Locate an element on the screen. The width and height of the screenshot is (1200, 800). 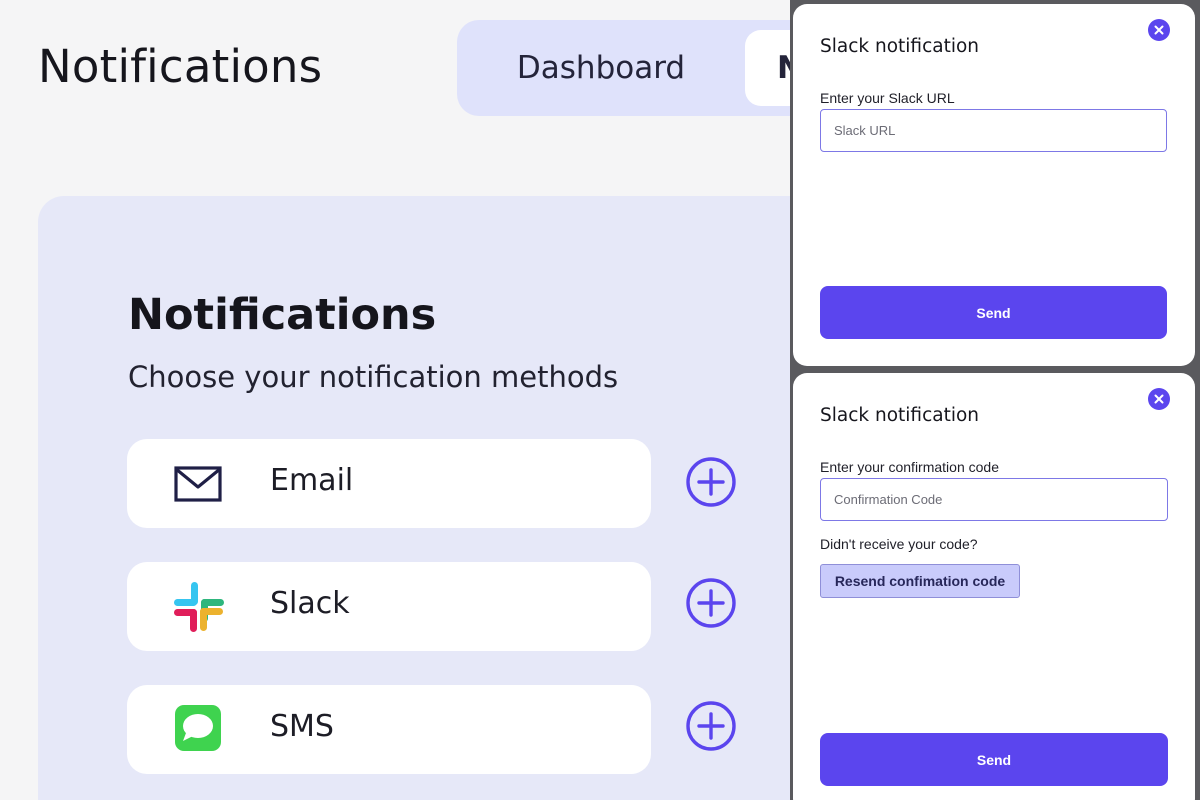
tab-notifications: N is located at coordinates (767, 68).